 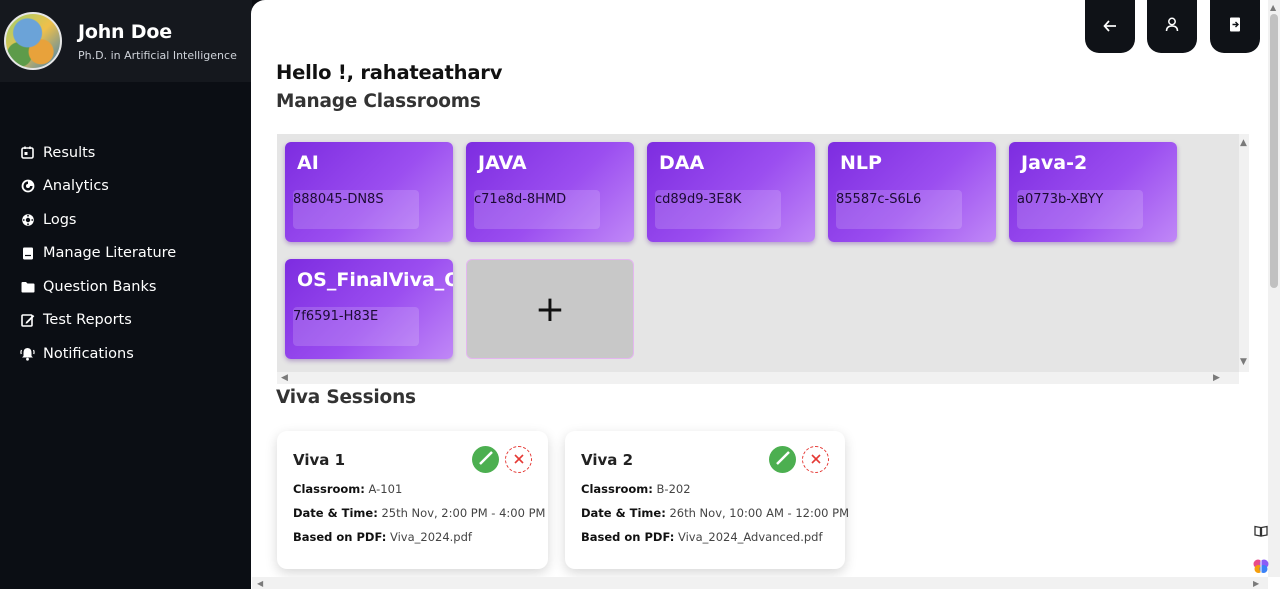 I want to click on brain-icon, so click(x=1261, y=566).